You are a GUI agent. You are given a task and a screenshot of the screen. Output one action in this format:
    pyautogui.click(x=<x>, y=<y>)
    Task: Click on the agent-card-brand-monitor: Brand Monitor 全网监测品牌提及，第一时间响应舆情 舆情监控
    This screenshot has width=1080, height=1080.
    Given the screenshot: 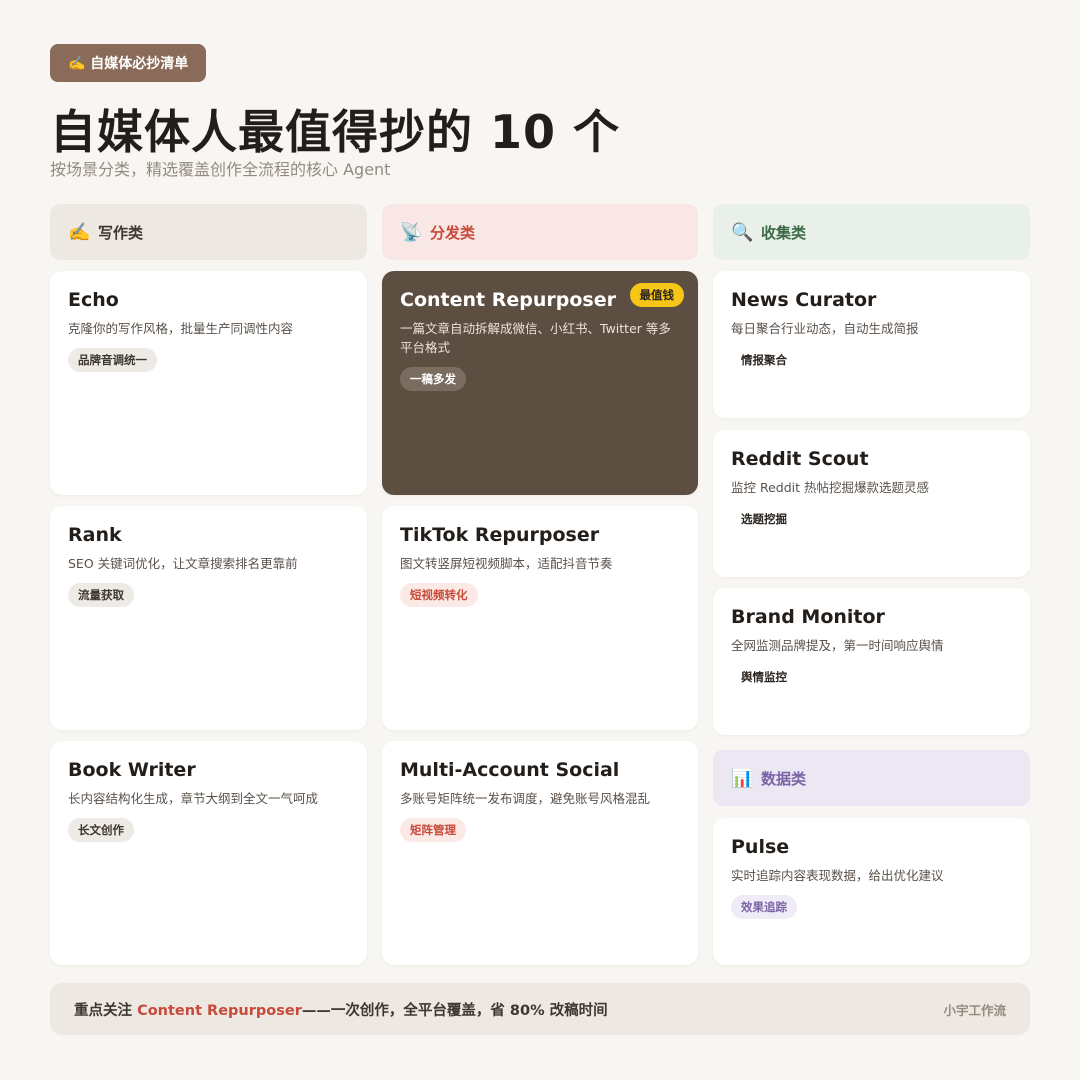 What is the action you would take?
    pyautogui.click(x=871, y=661)
    